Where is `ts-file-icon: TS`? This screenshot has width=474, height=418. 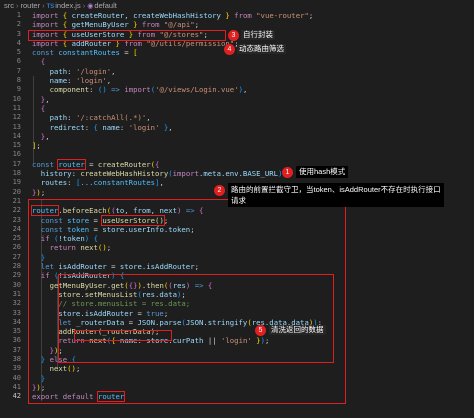 ts-file-icon: TS is located at coordinates (50, 7).